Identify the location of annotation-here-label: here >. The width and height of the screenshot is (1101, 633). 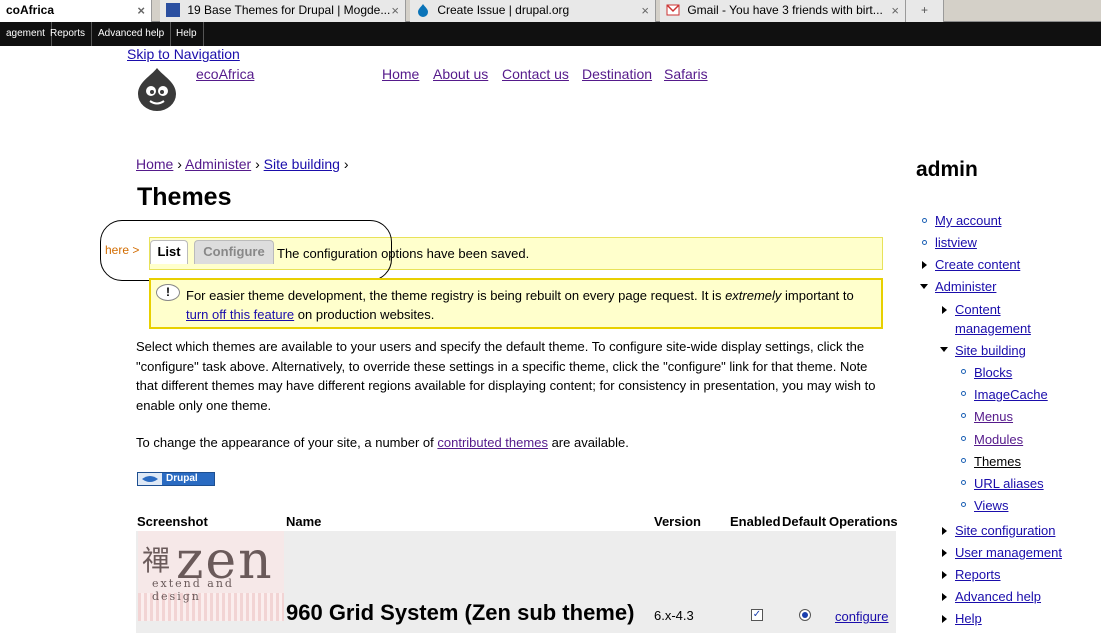
(122, 250).